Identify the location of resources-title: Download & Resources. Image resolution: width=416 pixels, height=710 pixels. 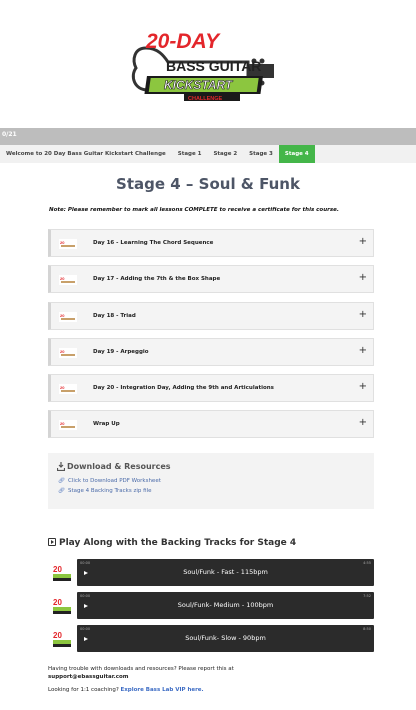
(119, 466).